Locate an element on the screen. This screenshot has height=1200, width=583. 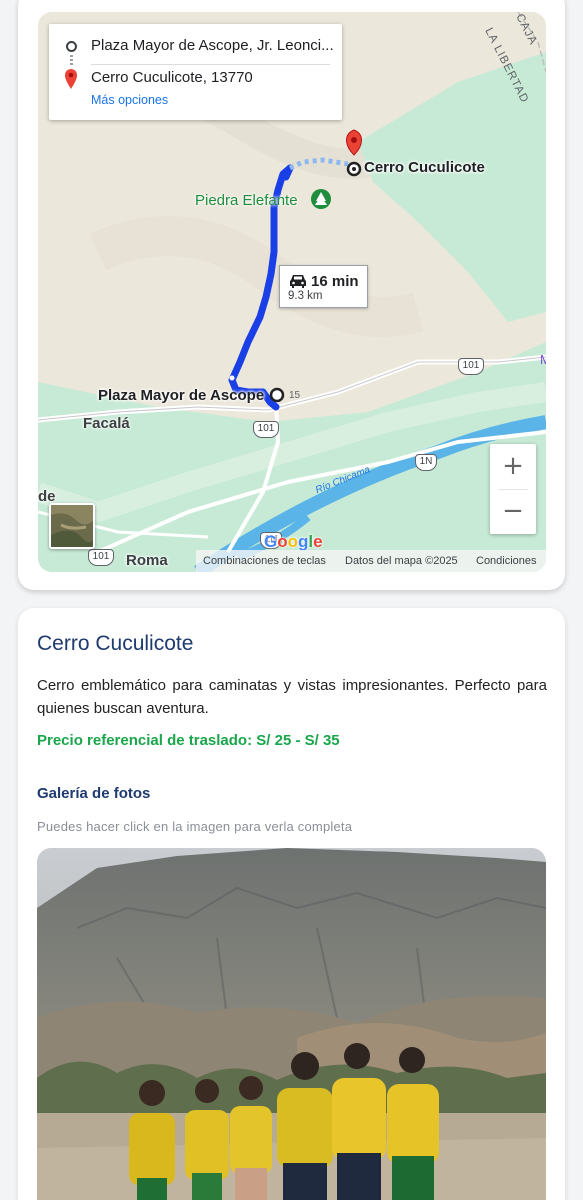
satellite-thumbnail-icon is located at coordinates (72, 526).